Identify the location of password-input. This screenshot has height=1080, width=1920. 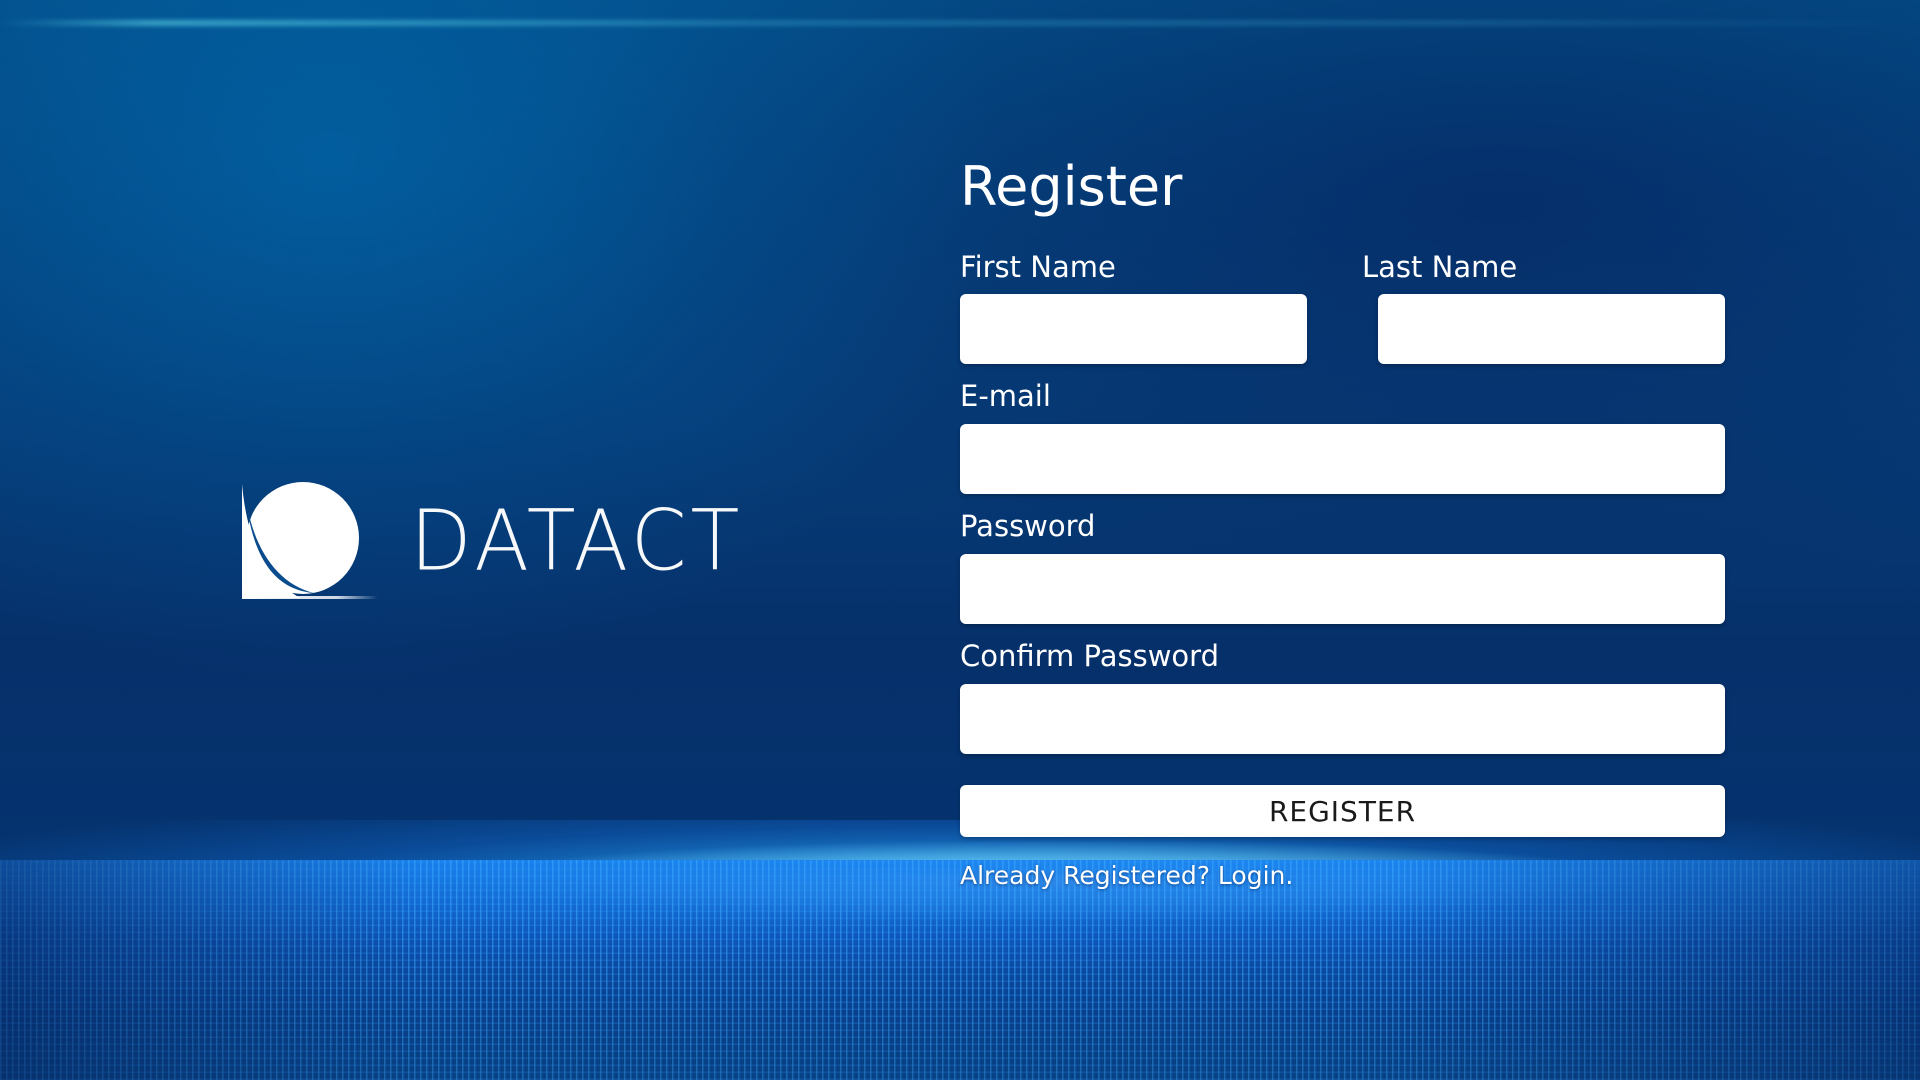
(1342, 589).